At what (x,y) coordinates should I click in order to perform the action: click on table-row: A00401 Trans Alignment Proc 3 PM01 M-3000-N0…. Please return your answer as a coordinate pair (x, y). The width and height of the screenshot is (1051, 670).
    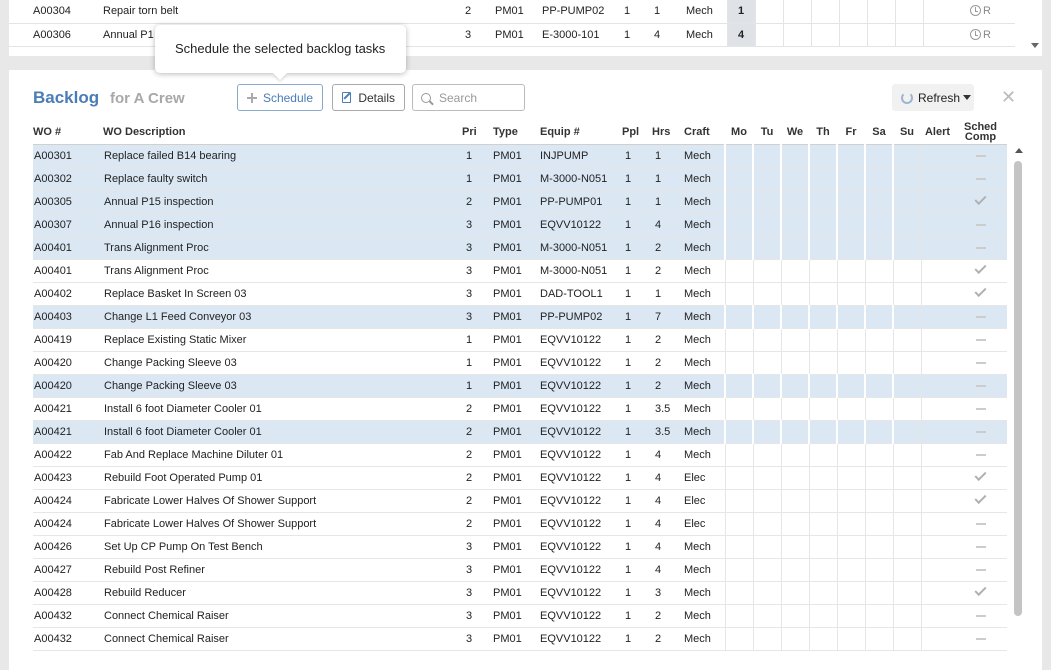
    Looking at the image, I should click on (520, 271).